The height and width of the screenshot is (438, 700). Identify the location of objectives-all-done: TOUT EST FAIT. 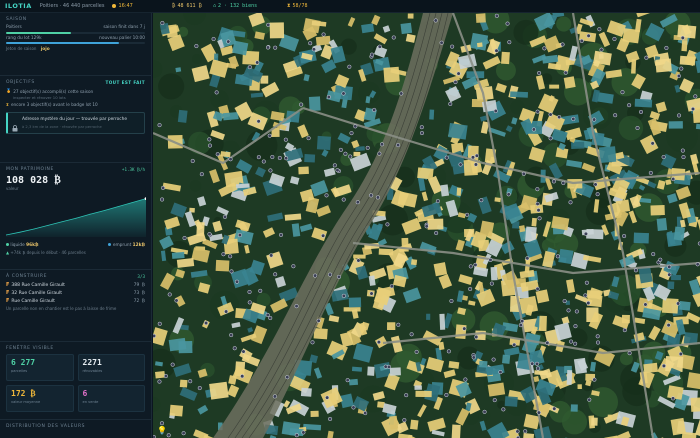
(125, 82).